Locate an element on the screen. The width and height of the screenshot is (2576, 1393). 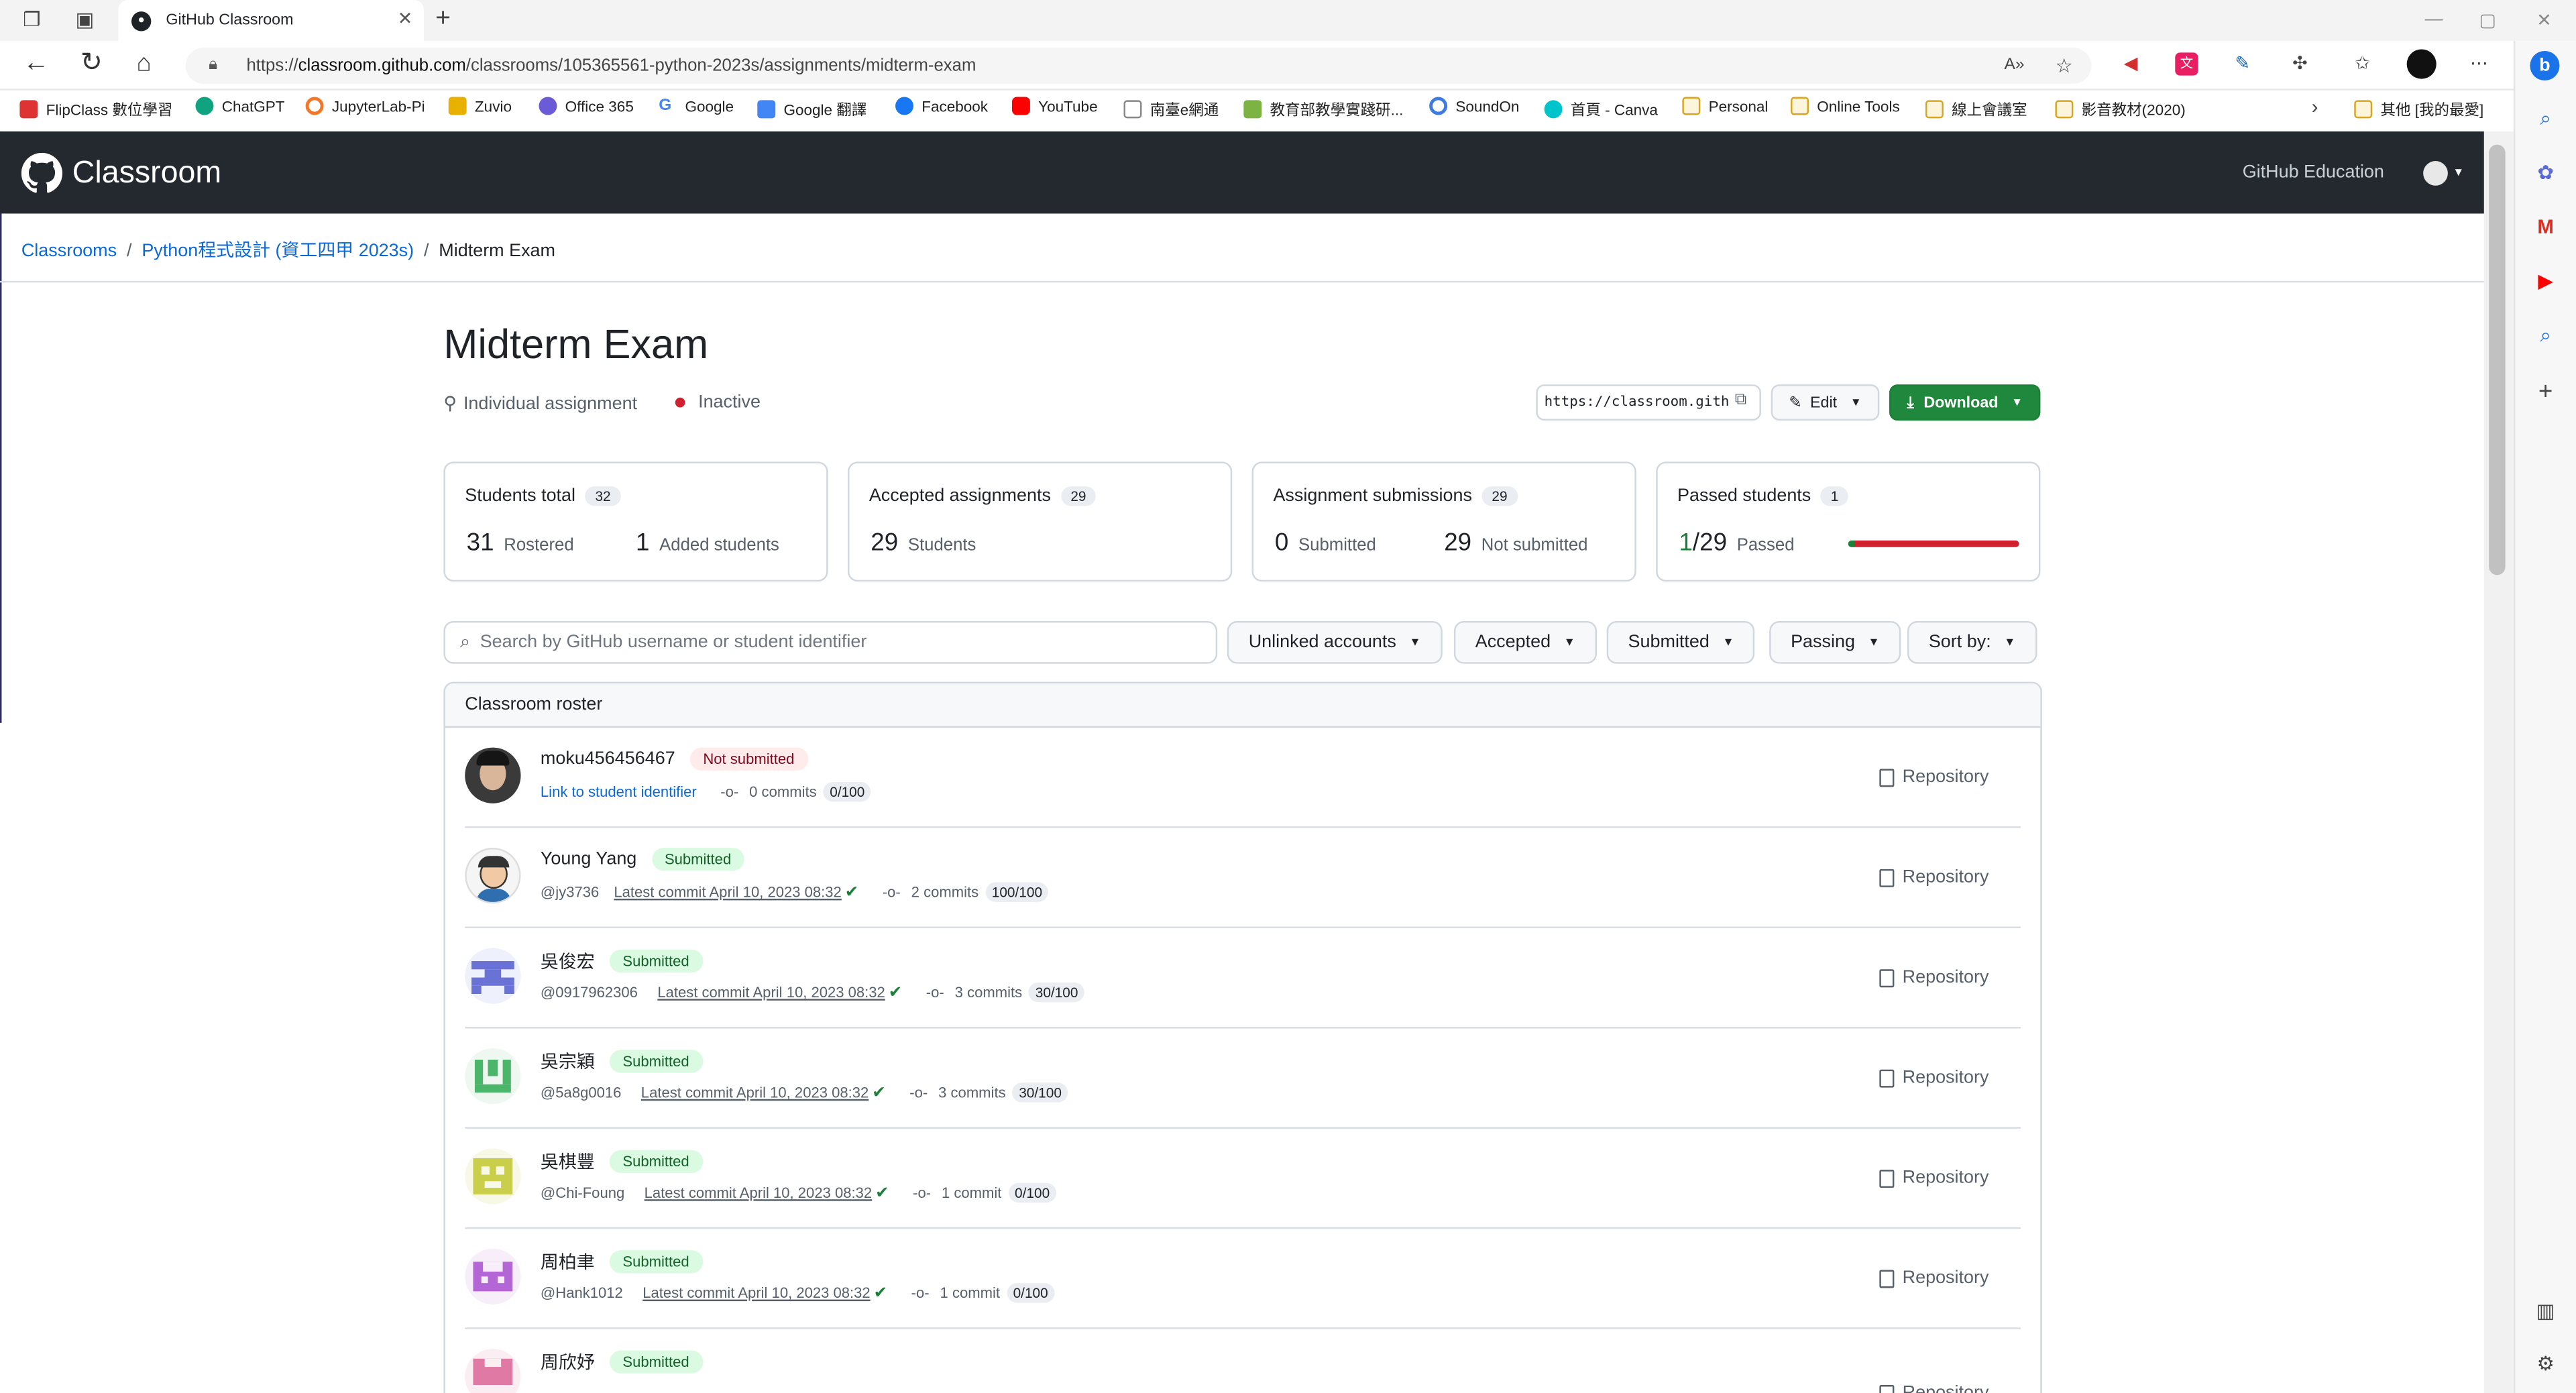
accepted-filter: Accepted ▼ is located at coordinates (1525, 642).